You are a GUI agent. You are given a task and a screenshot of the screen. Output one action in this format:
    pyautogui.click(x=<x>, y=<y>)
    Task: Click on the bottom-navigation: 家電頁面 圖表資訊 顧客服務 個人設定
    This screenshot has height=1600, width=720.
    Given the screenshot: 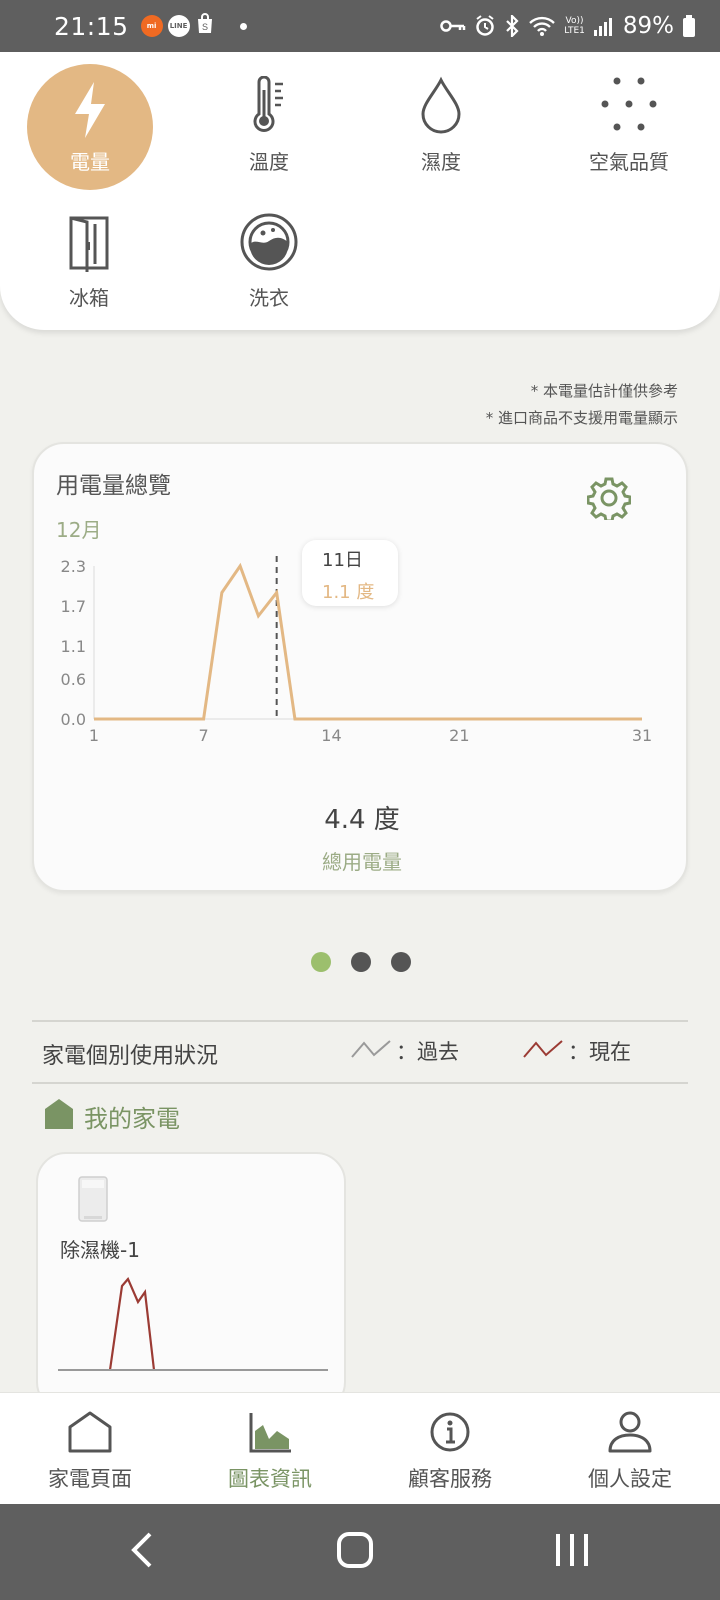 What is the action you would take?
    pyautogui.click(x=360, y=1448)
    